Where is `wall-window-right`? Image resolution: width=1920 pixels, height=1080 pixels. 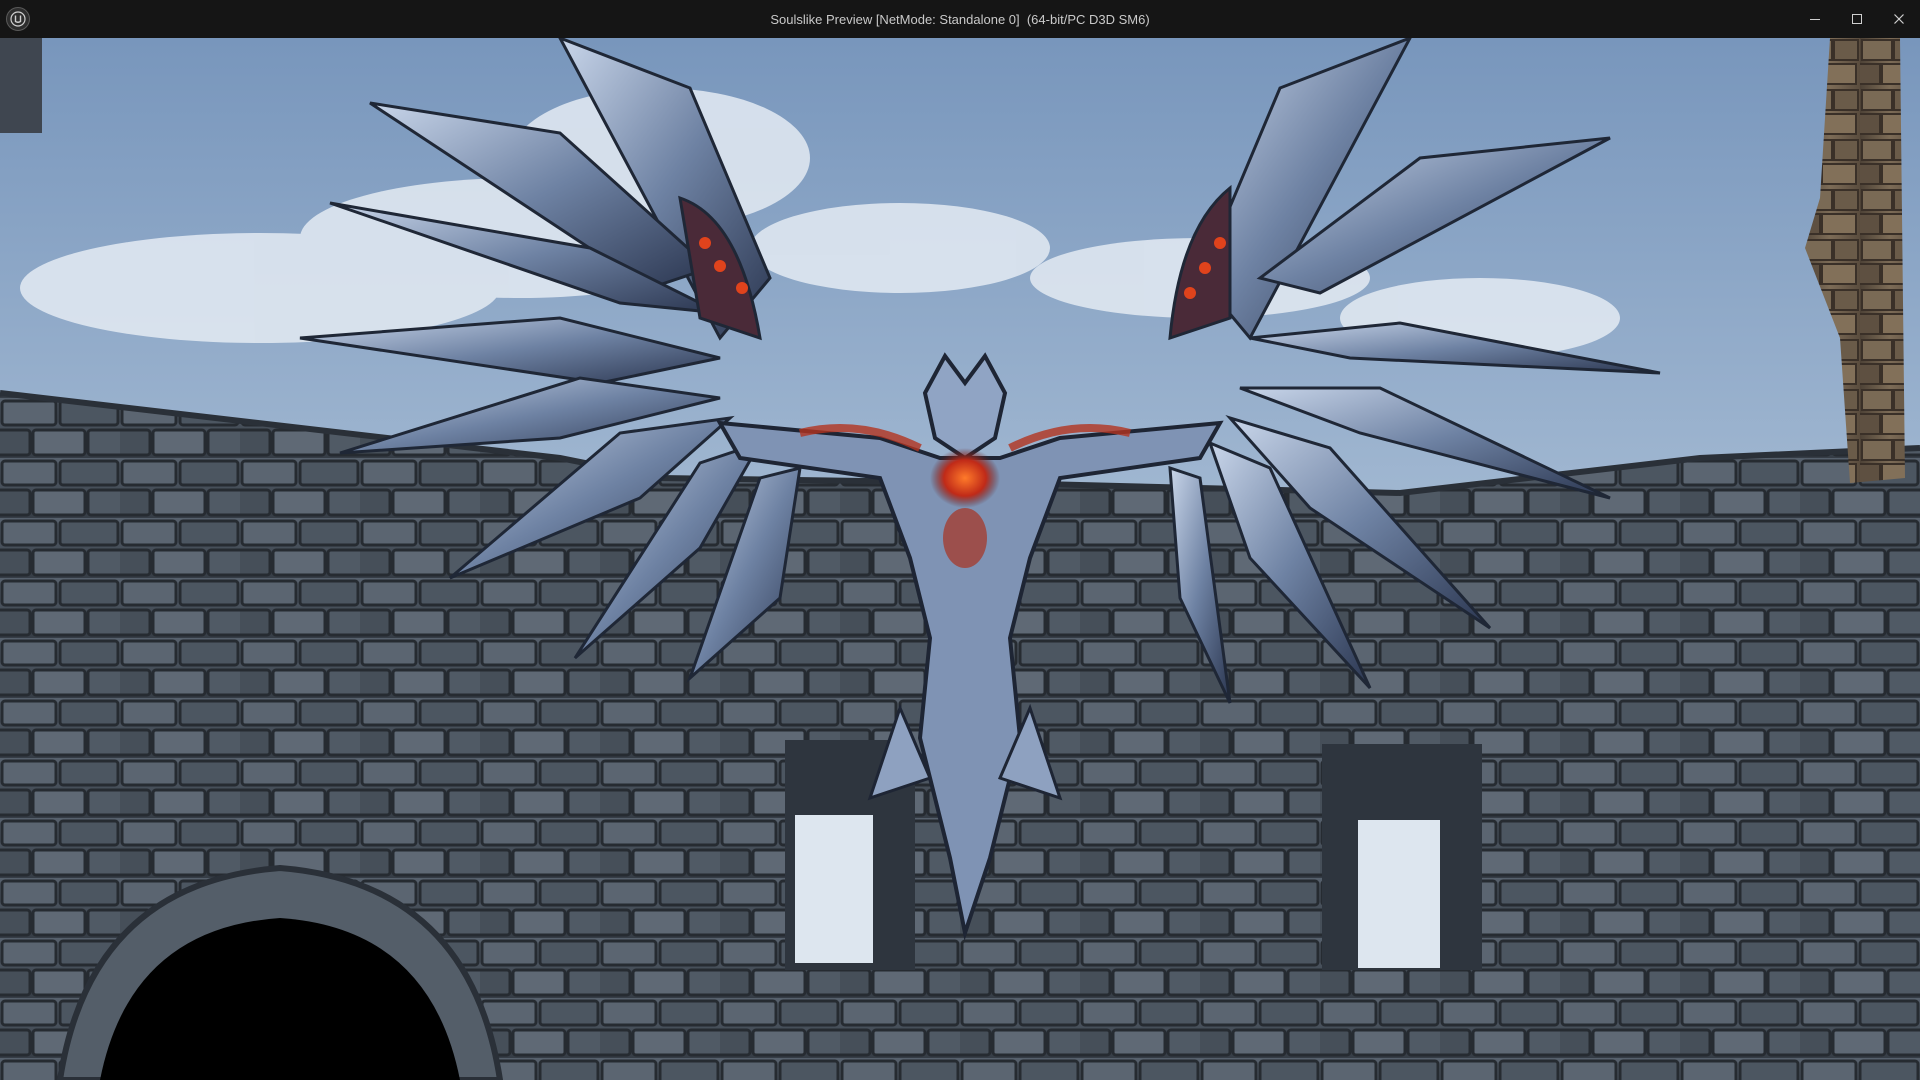
wall-window-right is located at coordinates (1399, 894).